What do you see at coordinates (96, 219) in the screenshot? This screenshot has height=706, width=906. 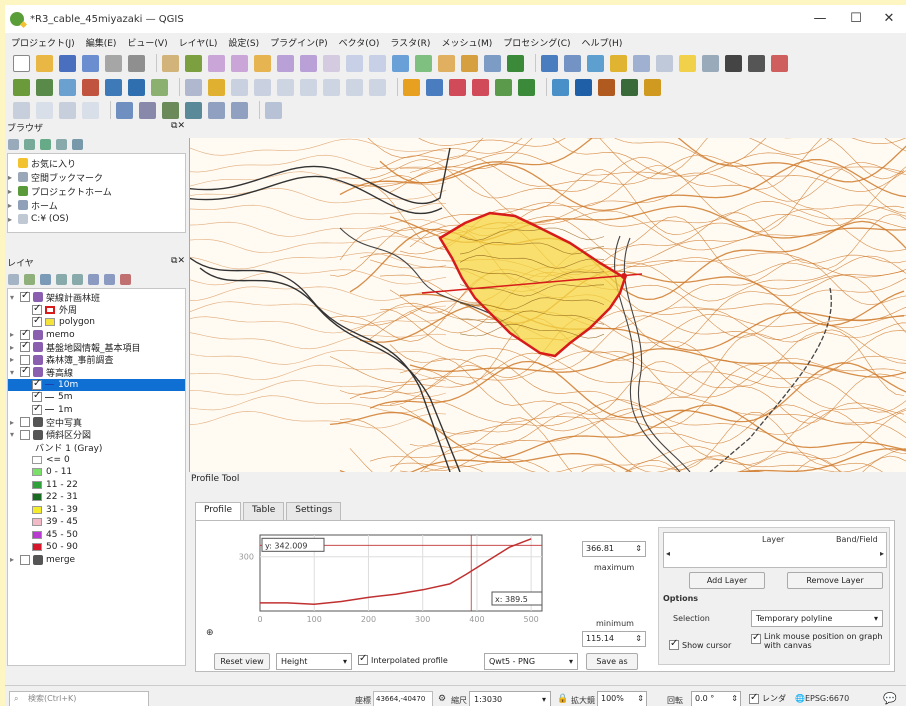 I see `browser-item: ▸ C:¥ (OS)` at bounding box center [96, 219].